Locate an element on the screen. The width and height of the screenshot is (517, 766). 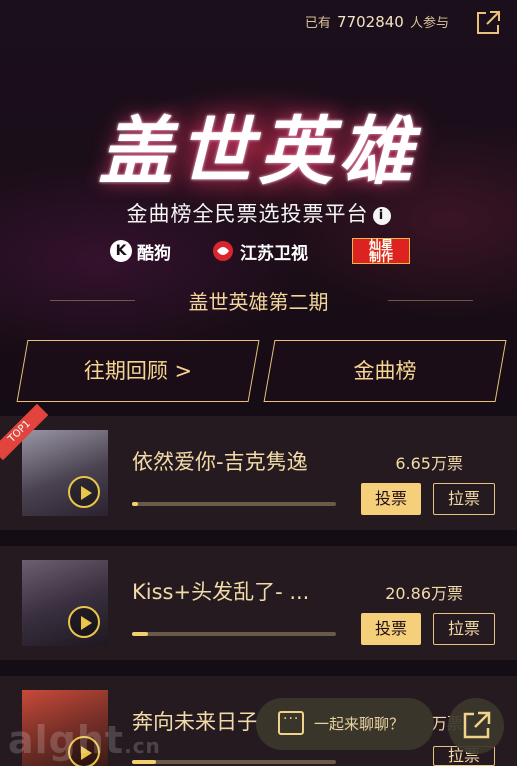
participants-suffix: 人参与 is located at coordinates (429, 23).